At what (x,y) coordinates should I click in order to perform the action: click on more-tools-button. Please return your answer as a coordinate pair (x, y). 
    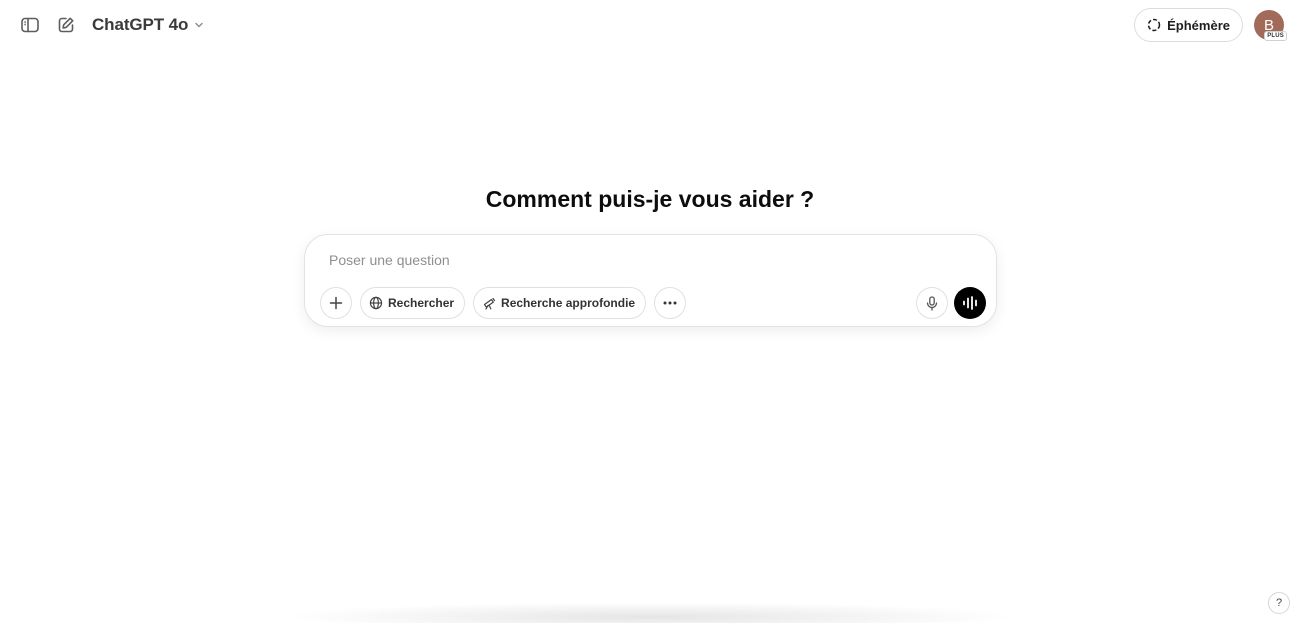
    Looking at the image, I should click on (670, 303).